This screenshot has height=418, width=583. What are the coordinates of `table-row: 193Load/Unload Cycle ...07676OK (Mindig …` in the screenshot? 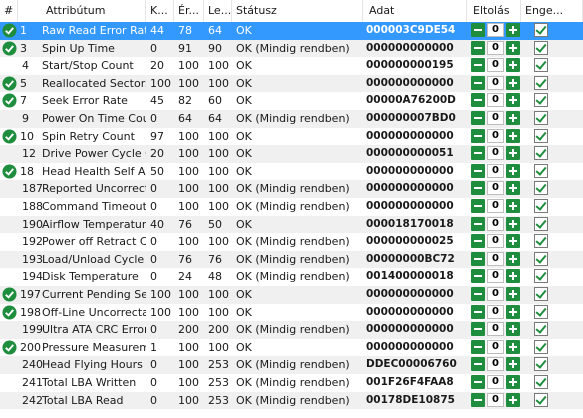 It's located at (291, 259).